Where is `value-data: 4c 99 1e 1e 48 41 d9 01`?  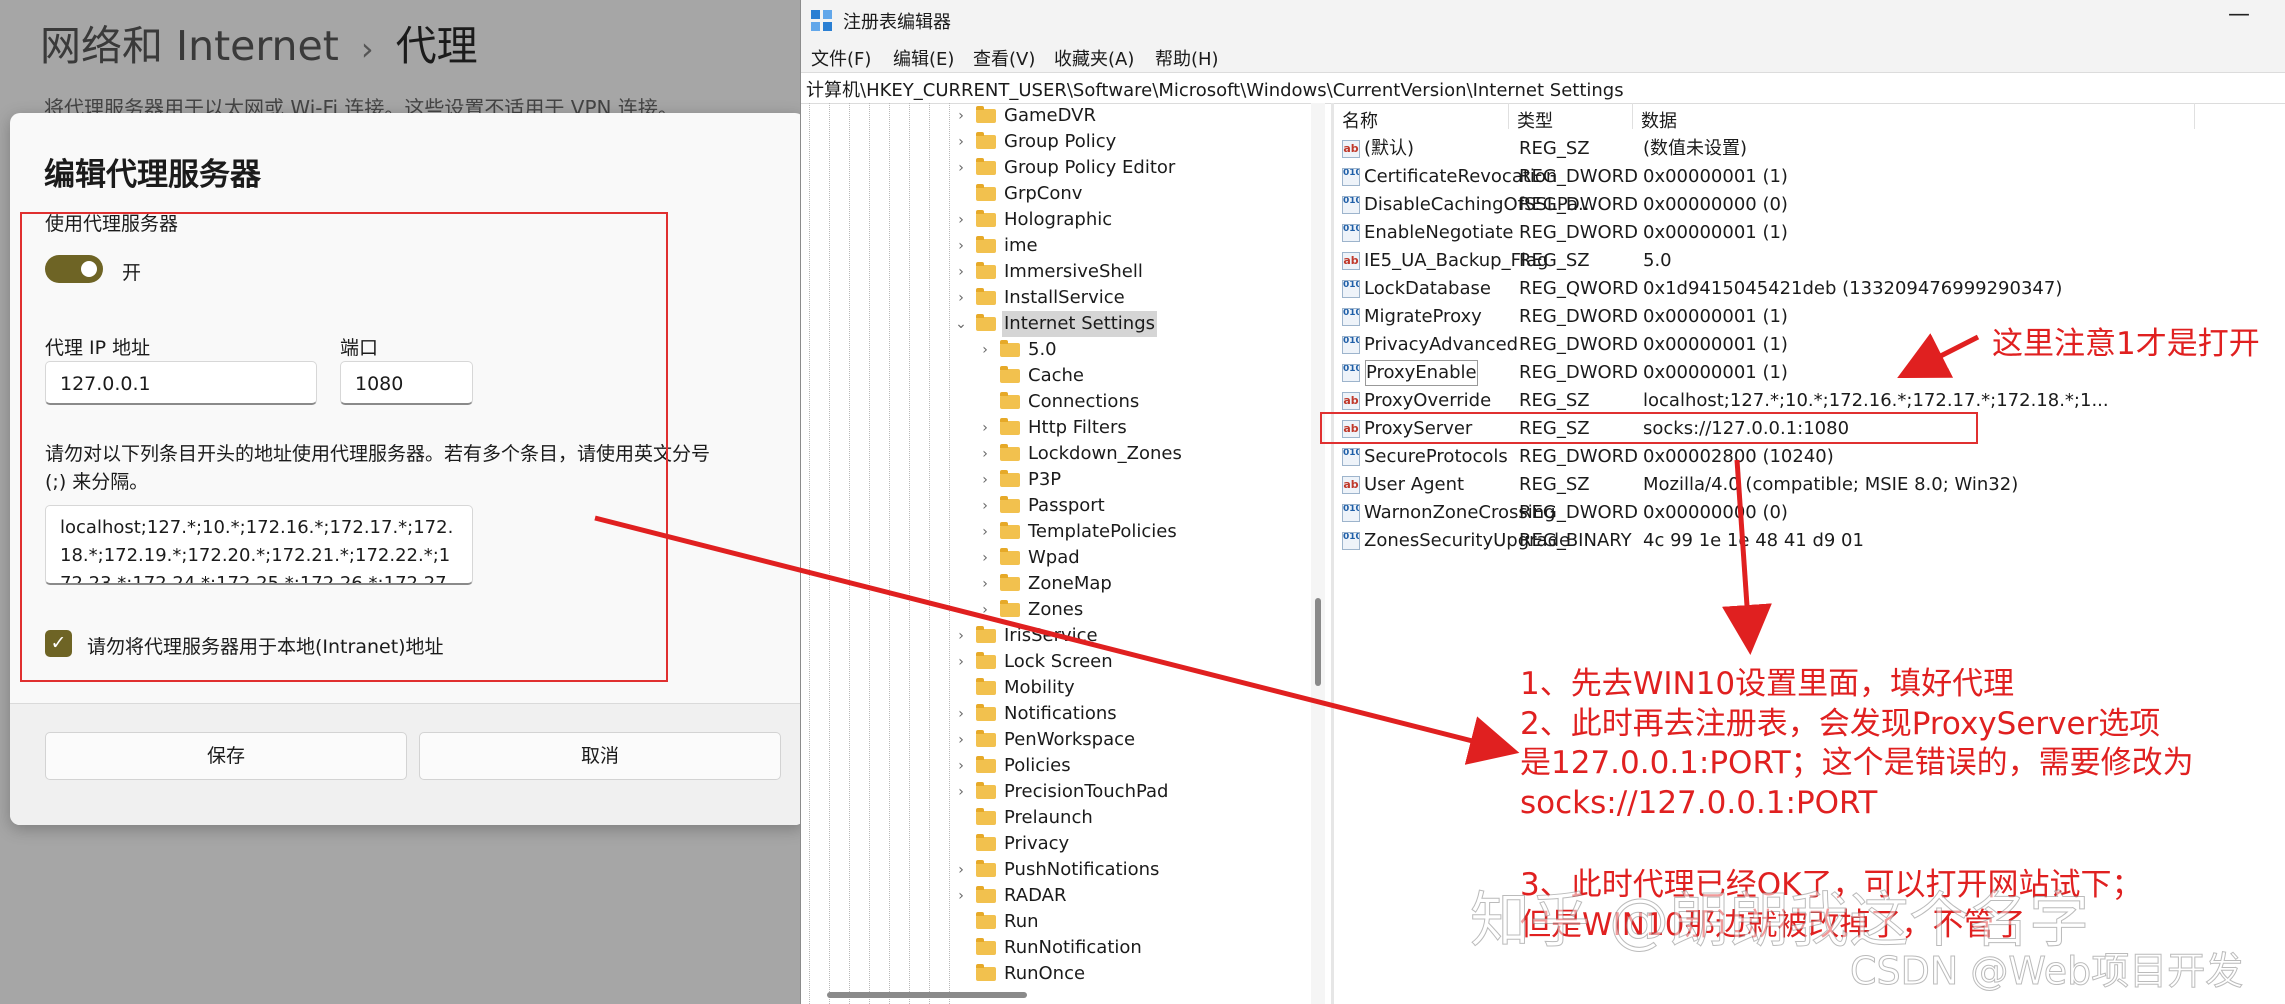 value-data: 4c 99 1e 1e 48 41 d9 01 is located at coordinates (1753, 540).